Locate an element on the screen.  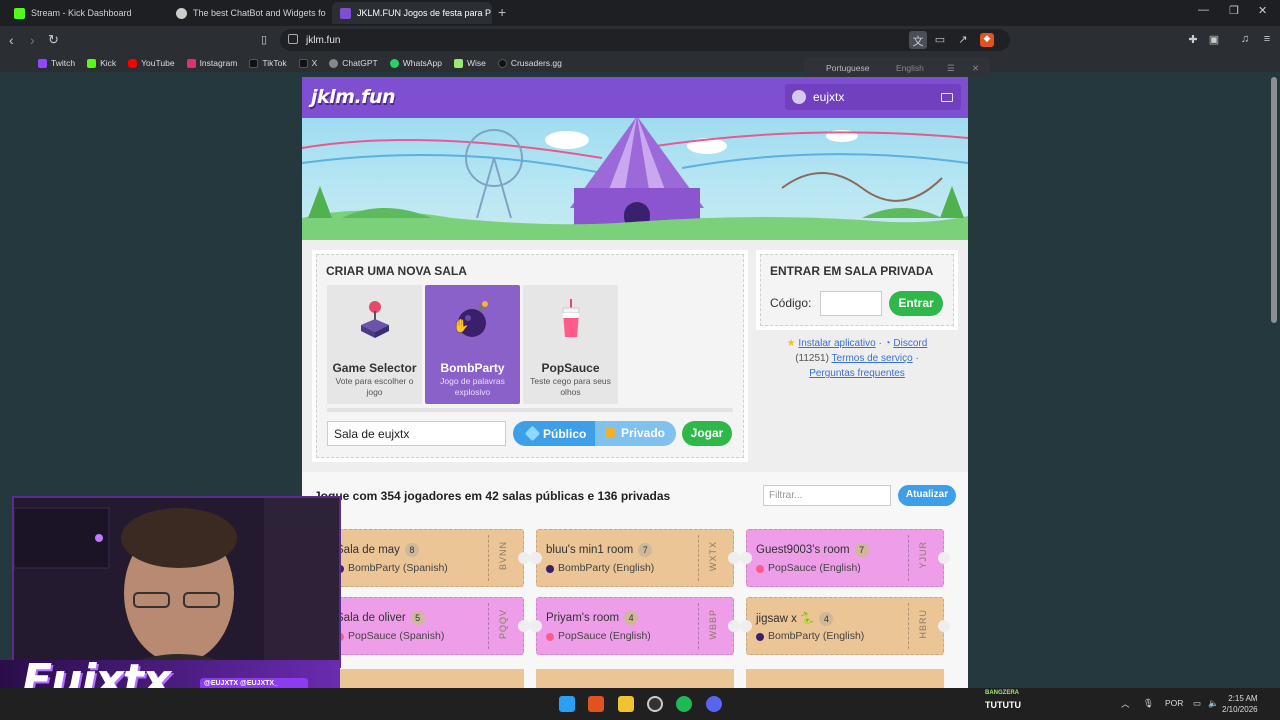
username: eujxtx is located at coordinates (829, 97).